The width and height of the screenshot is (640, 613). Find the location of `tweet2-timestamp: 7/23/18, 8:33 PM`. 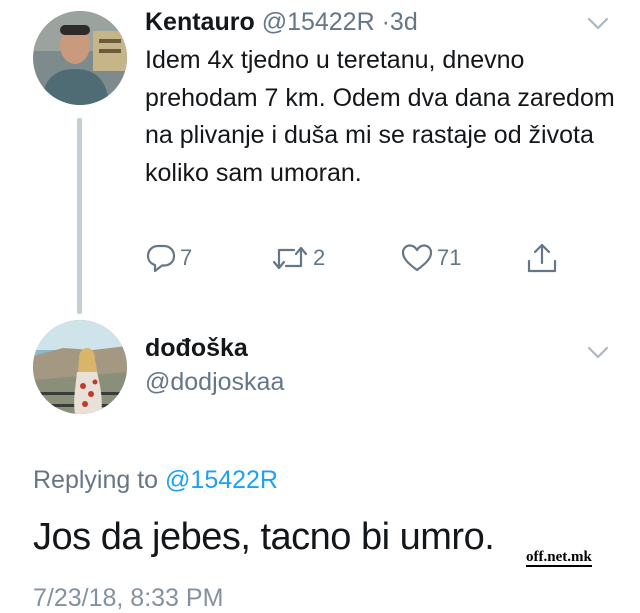

tweet2-timestamp: 7/23/18, 8:33 PM is located at coordinates (128, 598).